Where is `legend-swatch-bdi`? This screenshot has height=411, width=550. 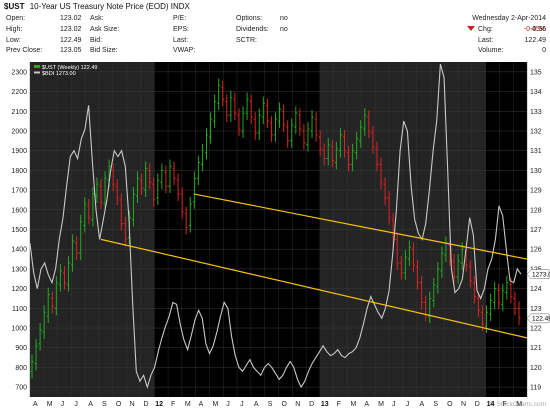
legend-swatch-bdi is located at coordinates (37, 72).